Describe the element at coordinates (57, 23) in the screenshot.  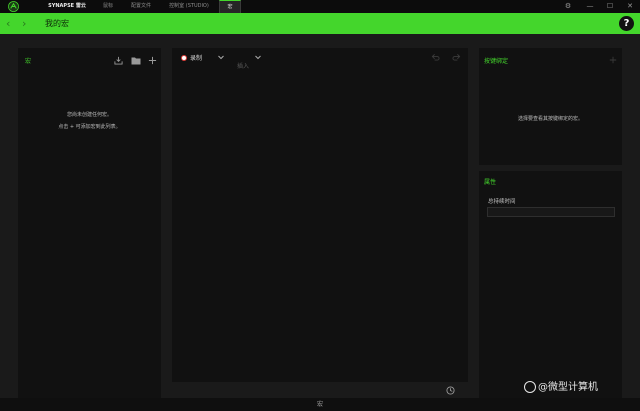
I see `page-title: 我的宏` at that location.